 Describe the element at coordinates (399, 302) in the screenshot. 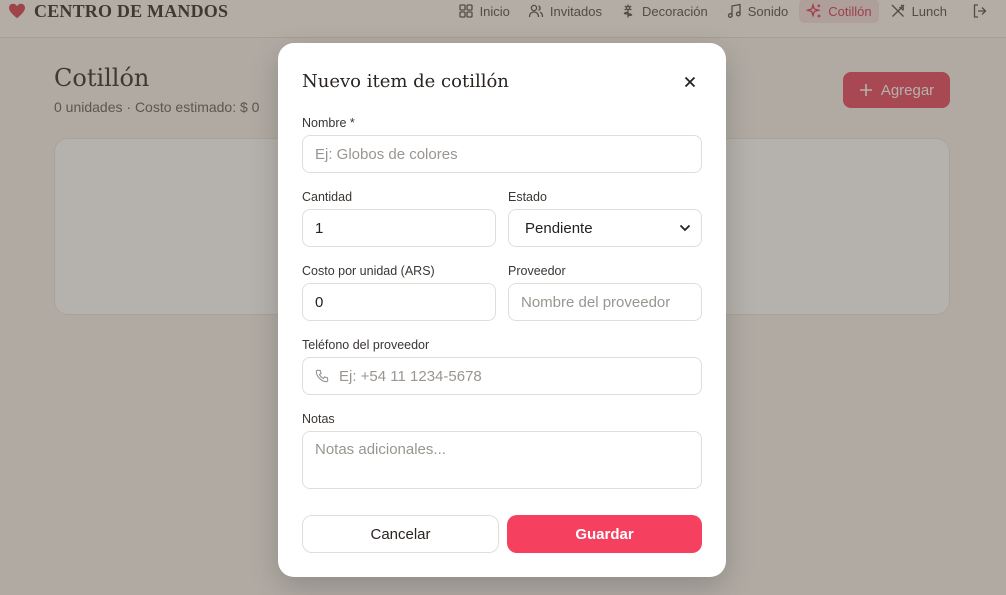

I see `costo-input: 0` at that location.